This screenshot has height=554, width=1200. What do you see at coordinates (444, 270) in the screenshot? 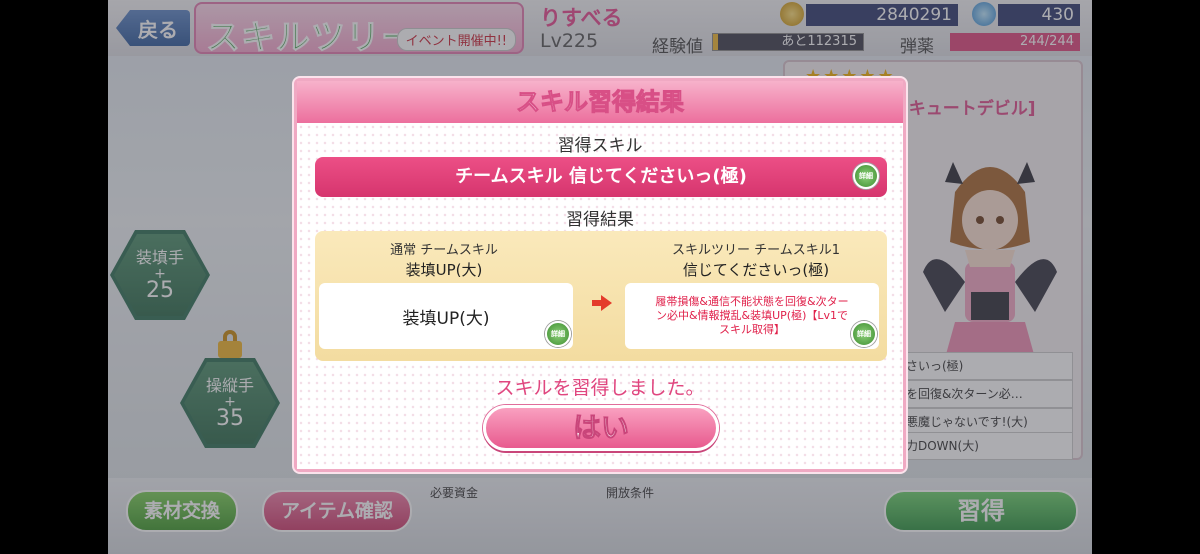
I see `before-skill-name: 装填UP(大)` at bounding box center [444, 270].